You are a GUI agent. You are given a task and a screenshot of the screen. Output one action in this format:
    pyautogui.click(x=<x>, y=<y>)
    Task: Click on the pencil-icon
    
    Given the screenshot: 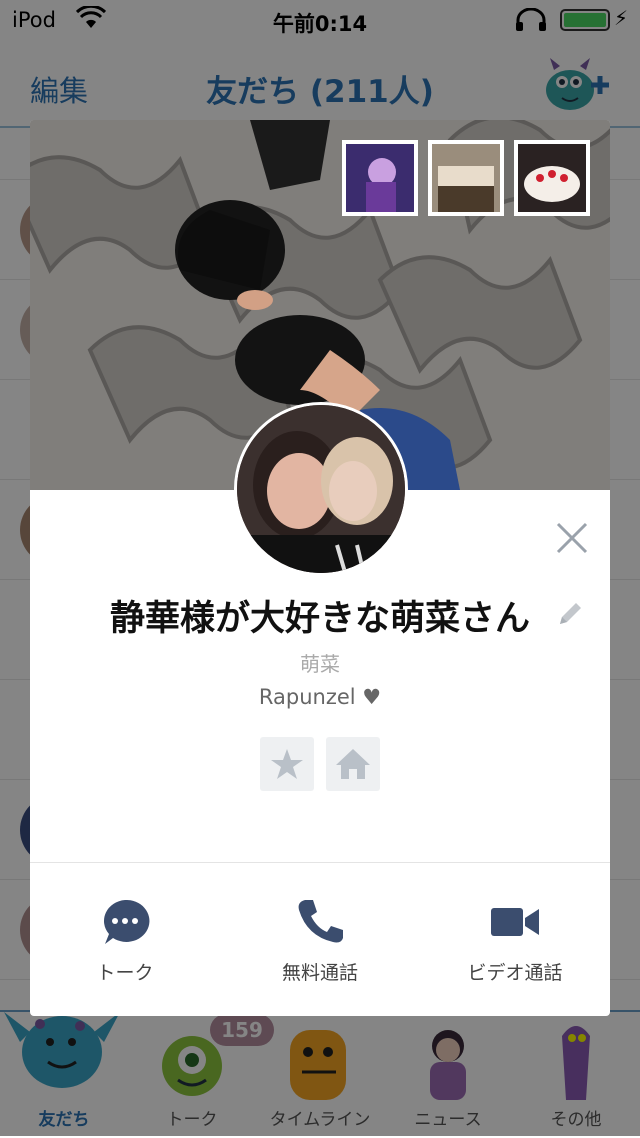 What is the action you would take?
    pyautogui.click(x=570, y=614)
    